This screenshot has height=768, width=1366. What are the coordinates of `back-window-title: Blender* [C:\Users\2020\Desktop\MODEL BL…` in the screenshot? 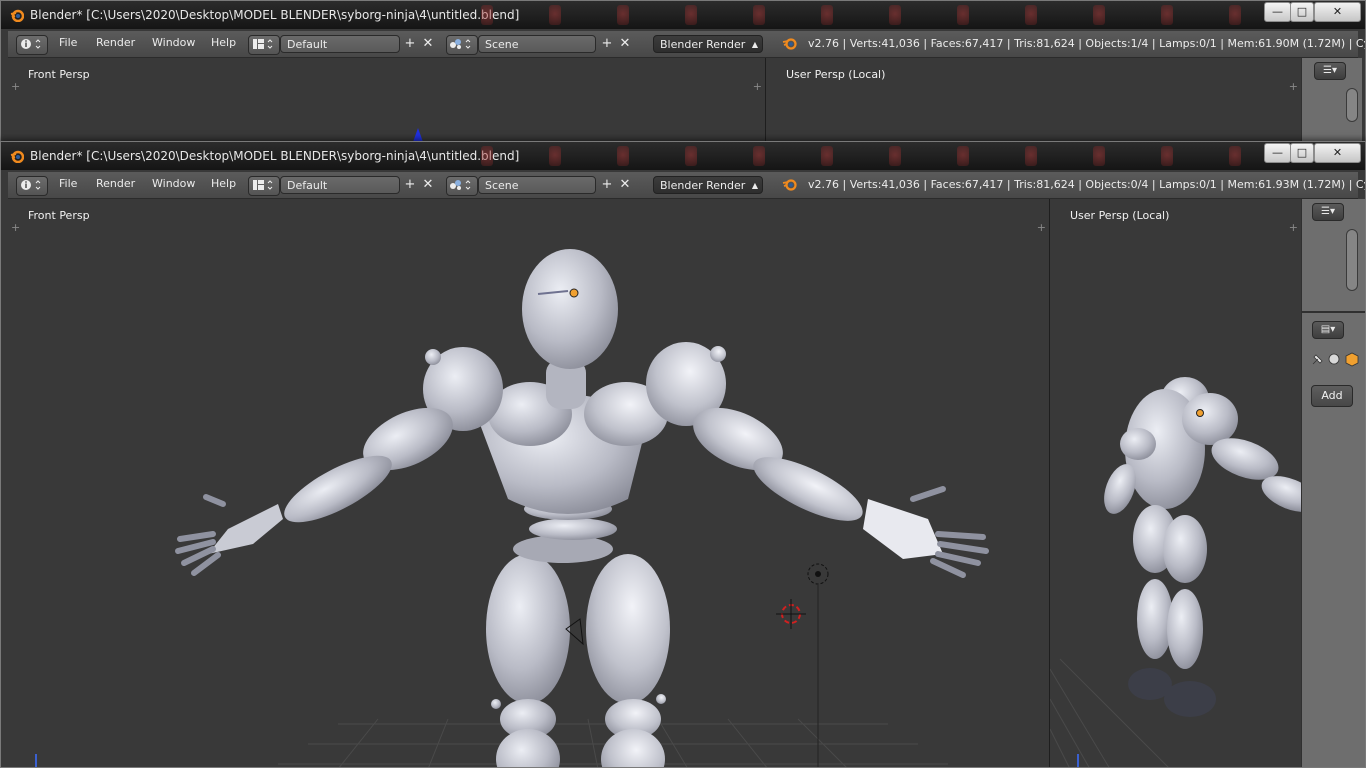 It's located at (275, 15).